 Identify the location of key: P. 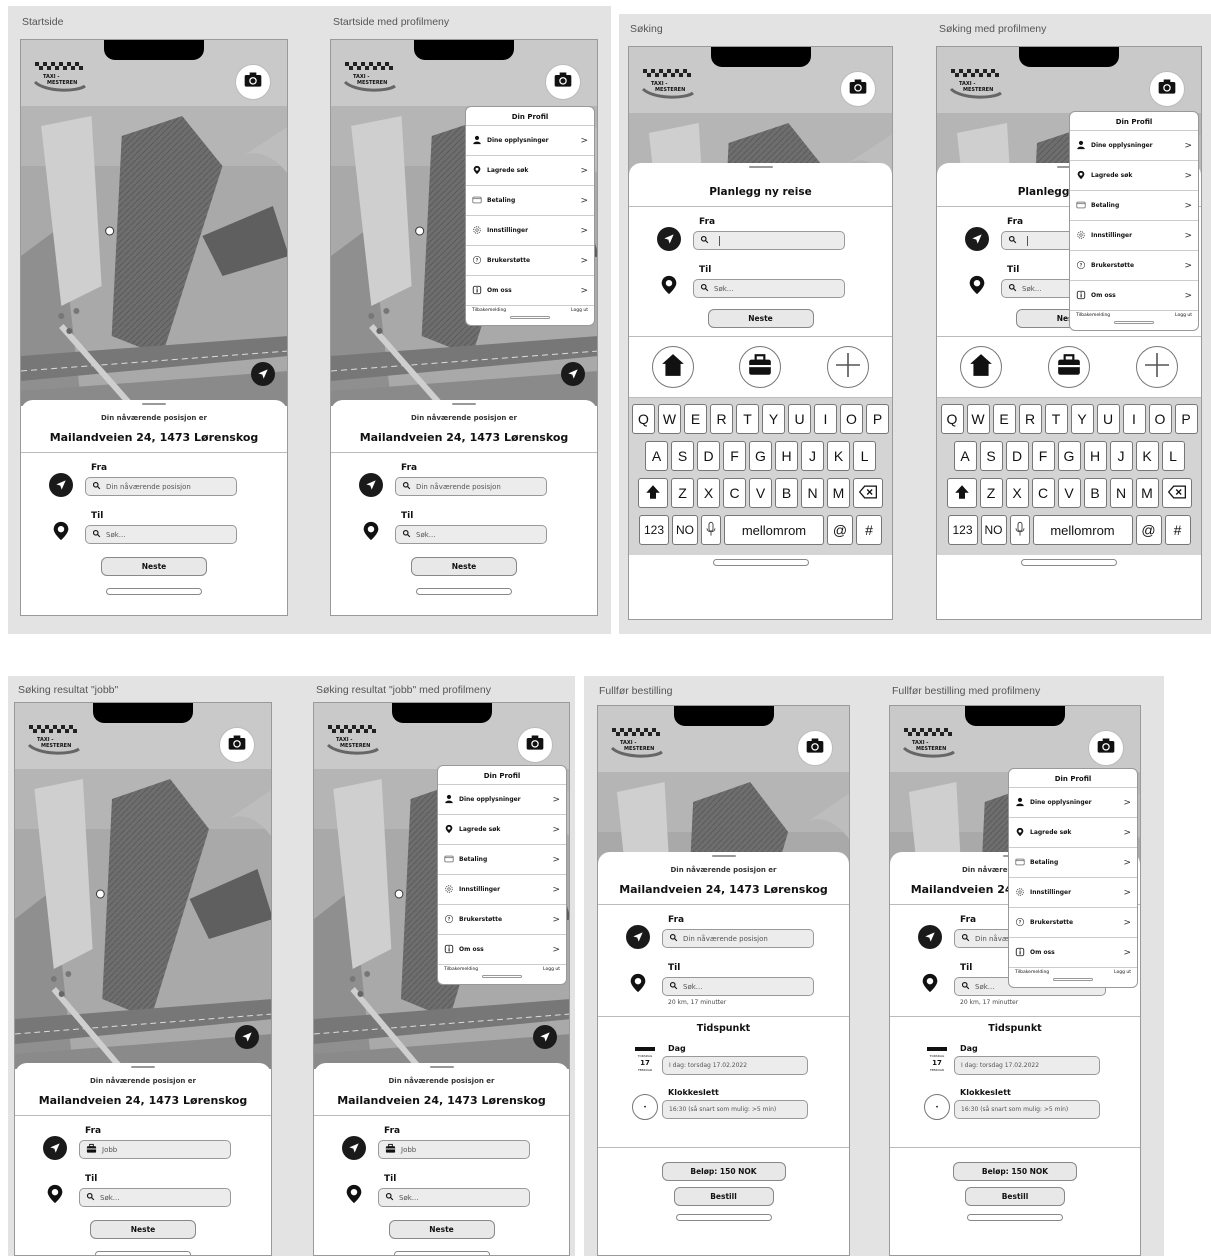
(1186, 419).